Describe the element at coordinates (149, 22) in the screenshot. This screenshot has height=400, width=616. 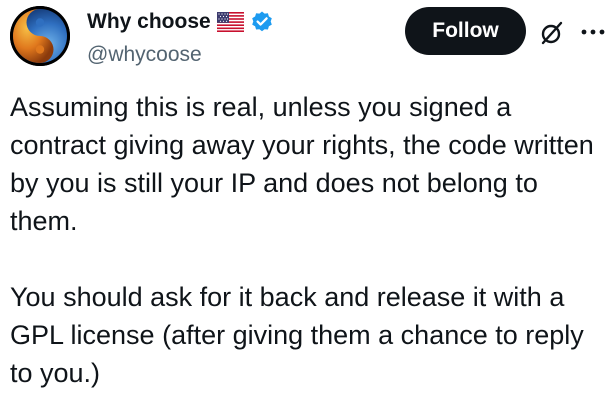
I see `author-display-name: Why choose` at that location.